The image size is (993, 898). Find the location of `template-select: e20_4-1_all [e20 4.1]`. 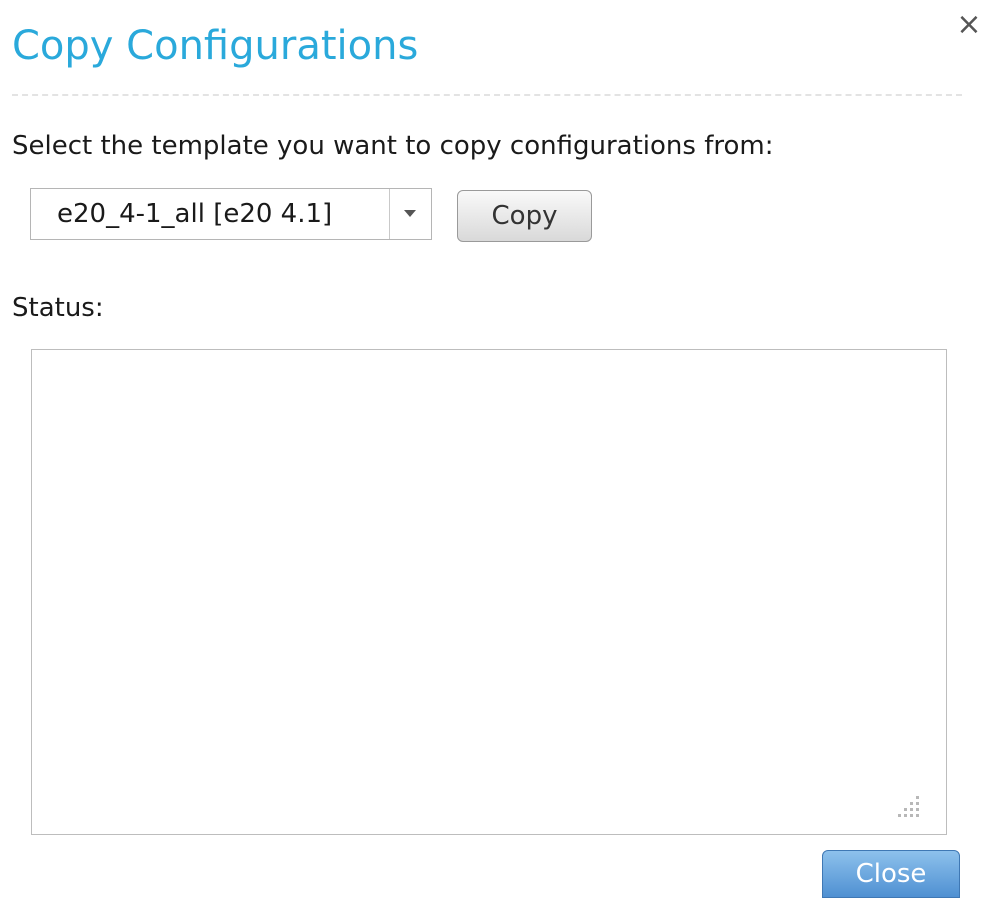

template-select: e20_4-1_all [e20 4.1] is located at coordinates (231, 214).